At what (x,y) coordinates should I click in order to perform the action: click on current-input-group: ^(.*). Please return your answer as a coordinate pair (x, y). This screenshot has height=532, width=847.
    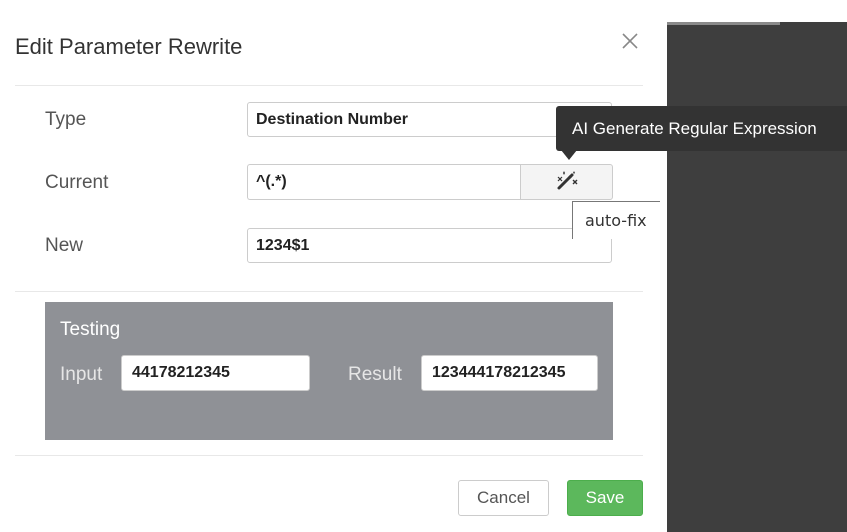
    Looking at the image, I should click on (430, 182).